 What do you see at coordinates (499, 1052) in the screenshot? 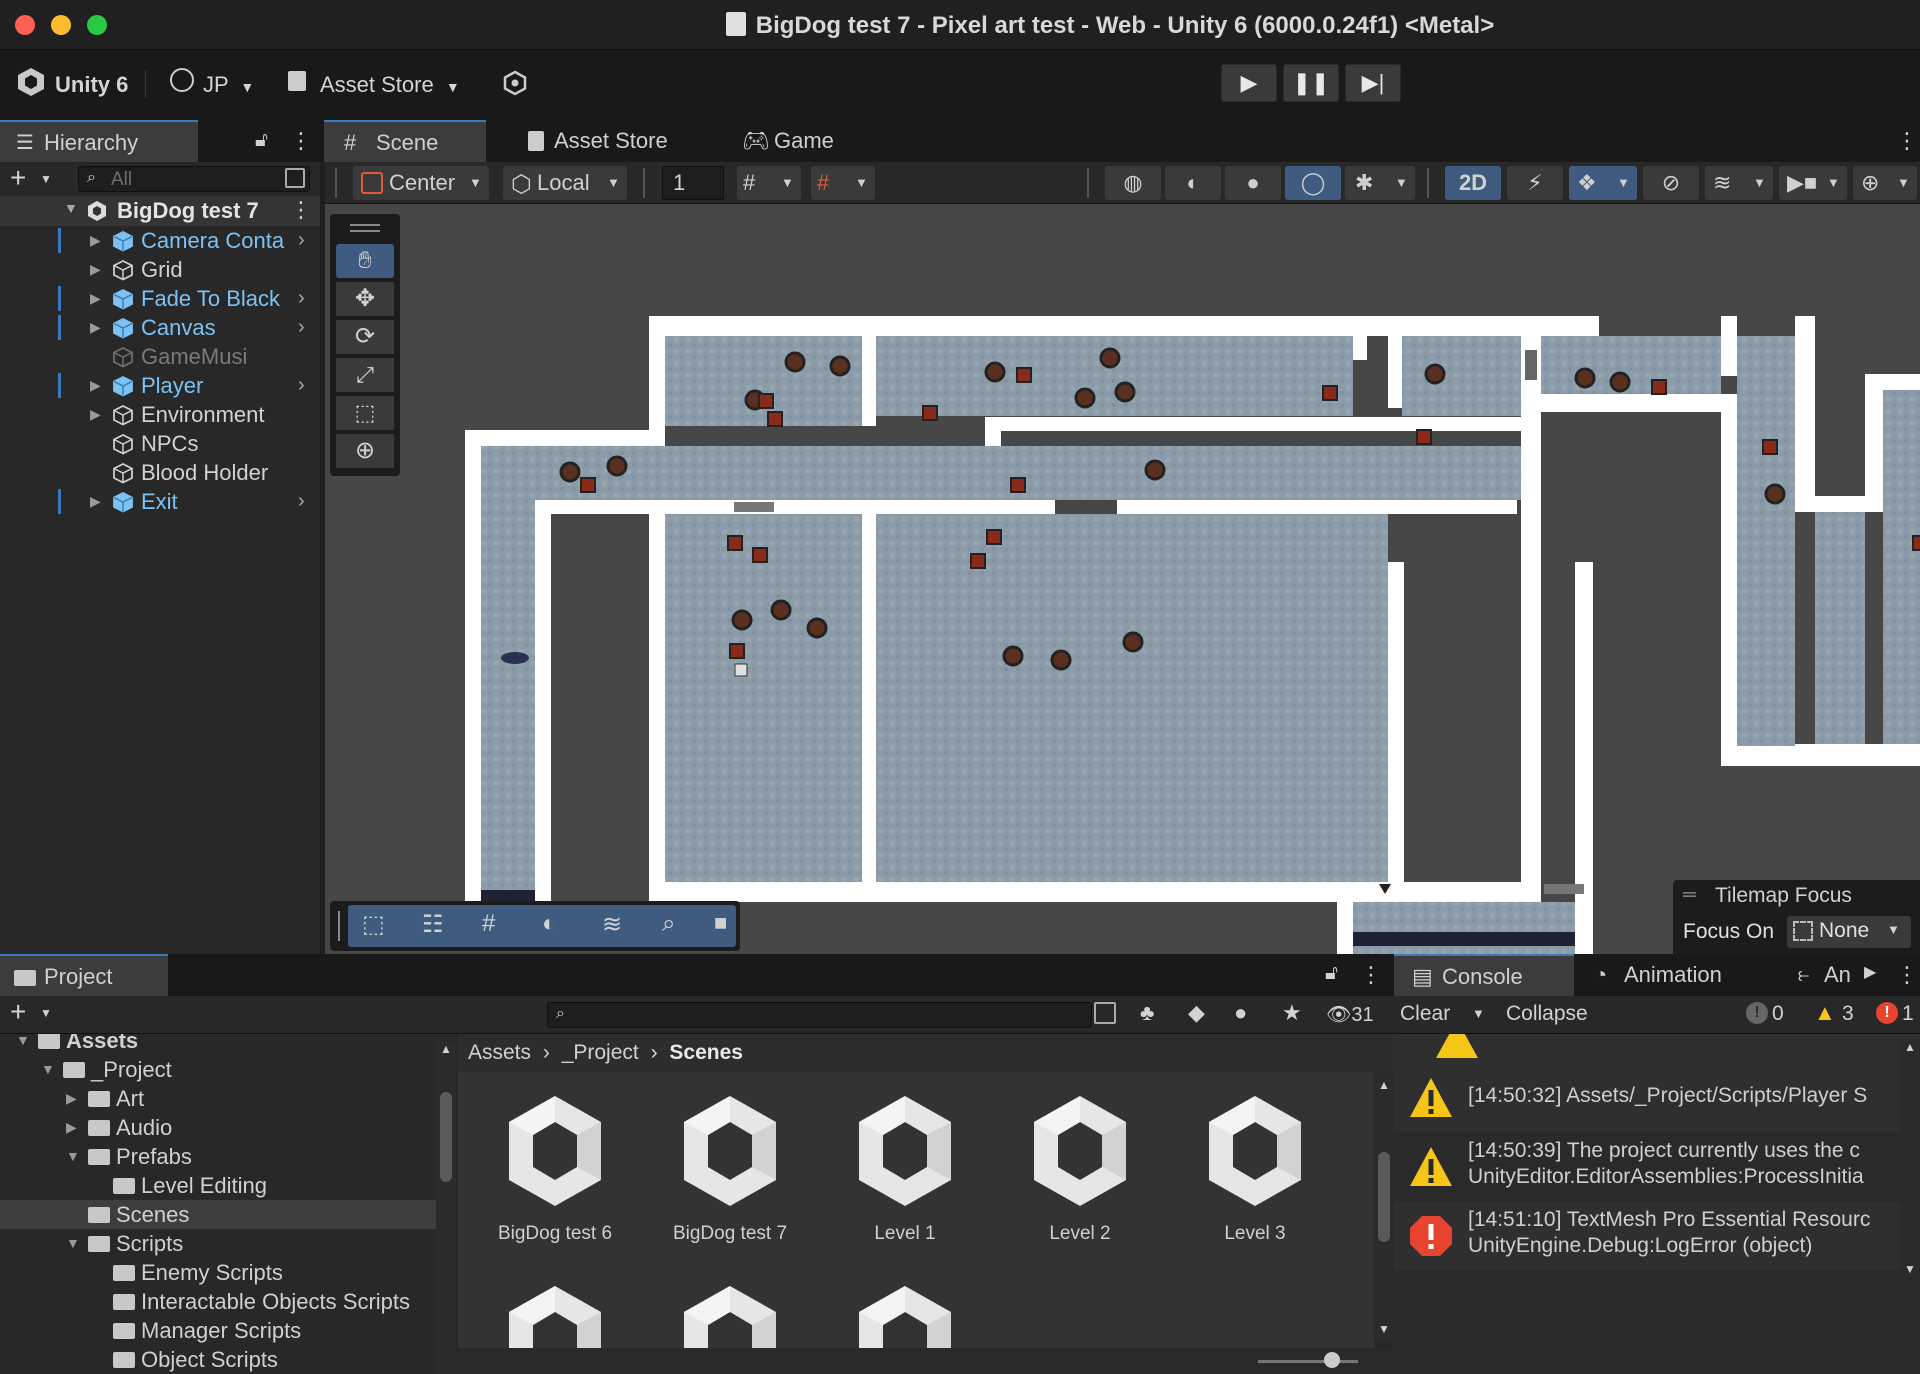
I see `breadcrumb-item: Assets` at bounding box center [499, 1052].